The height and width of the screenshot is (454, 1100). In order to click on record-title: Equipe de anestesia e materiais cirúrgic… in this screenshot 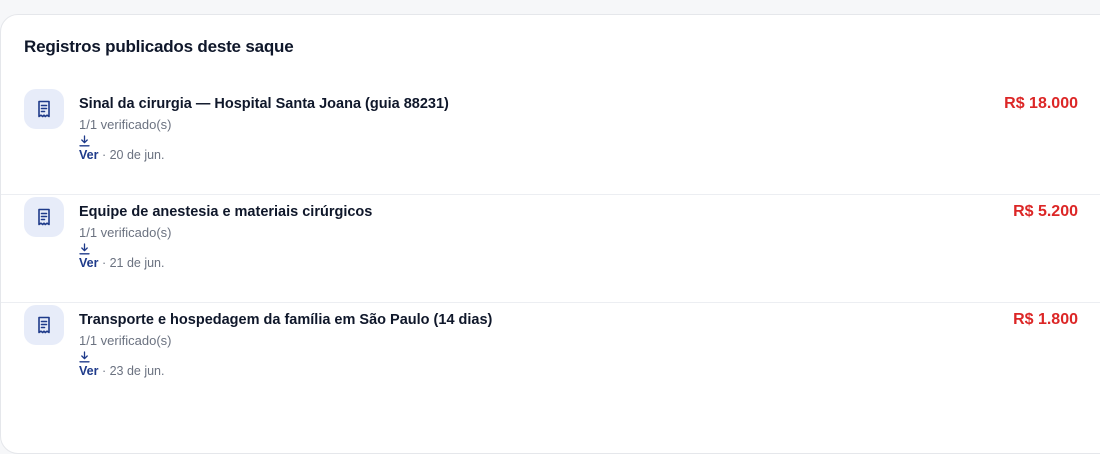, I will do `click(226, 212)`.